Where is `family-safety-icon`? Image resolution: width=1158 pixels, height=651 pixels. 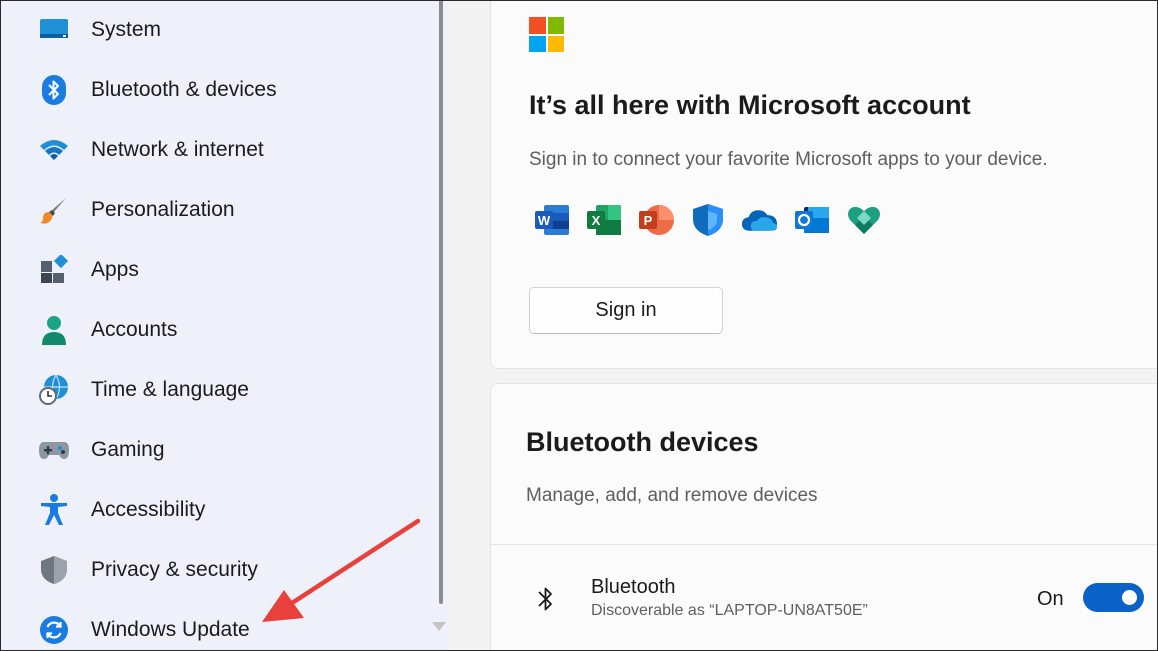 family-safety-icon is located at coordinates (863, 219).